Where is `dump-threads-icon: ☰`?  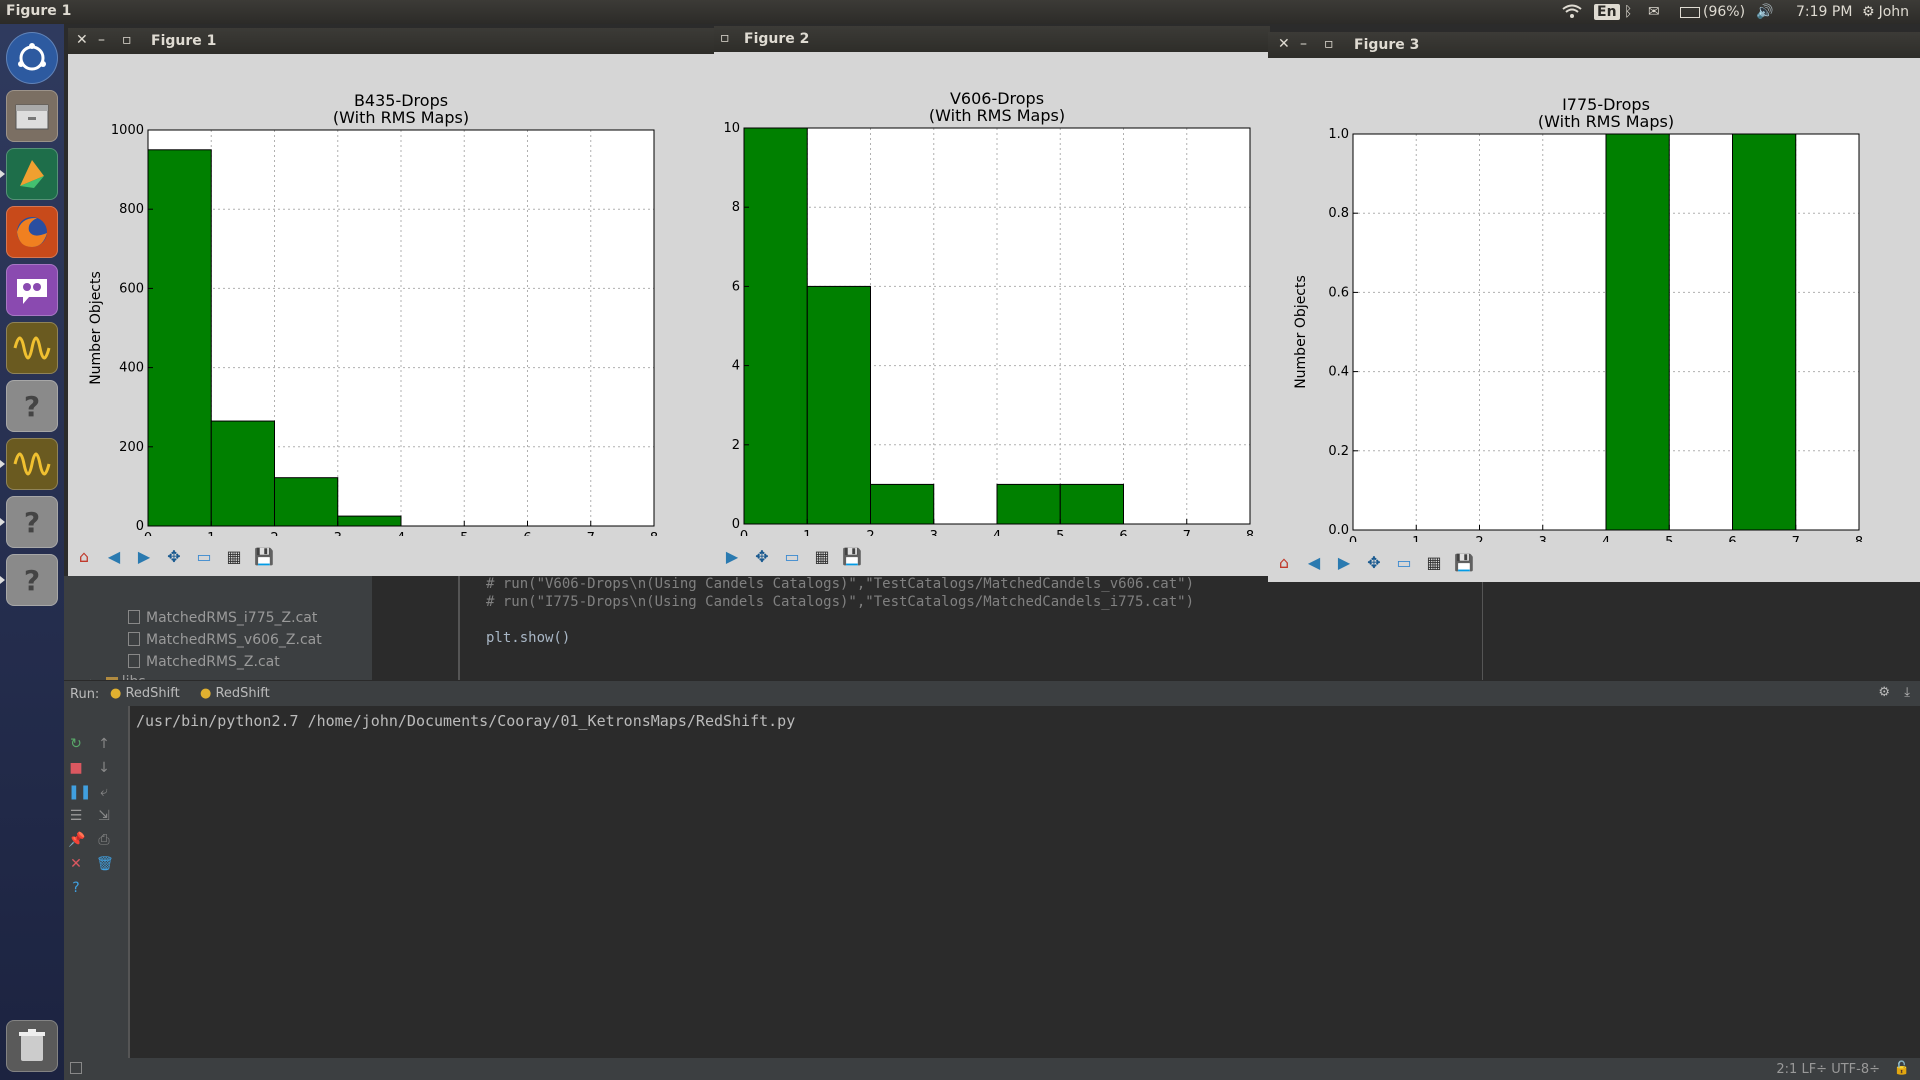
dump-threads-icon: ☰ is located at coordinates (76, 816).